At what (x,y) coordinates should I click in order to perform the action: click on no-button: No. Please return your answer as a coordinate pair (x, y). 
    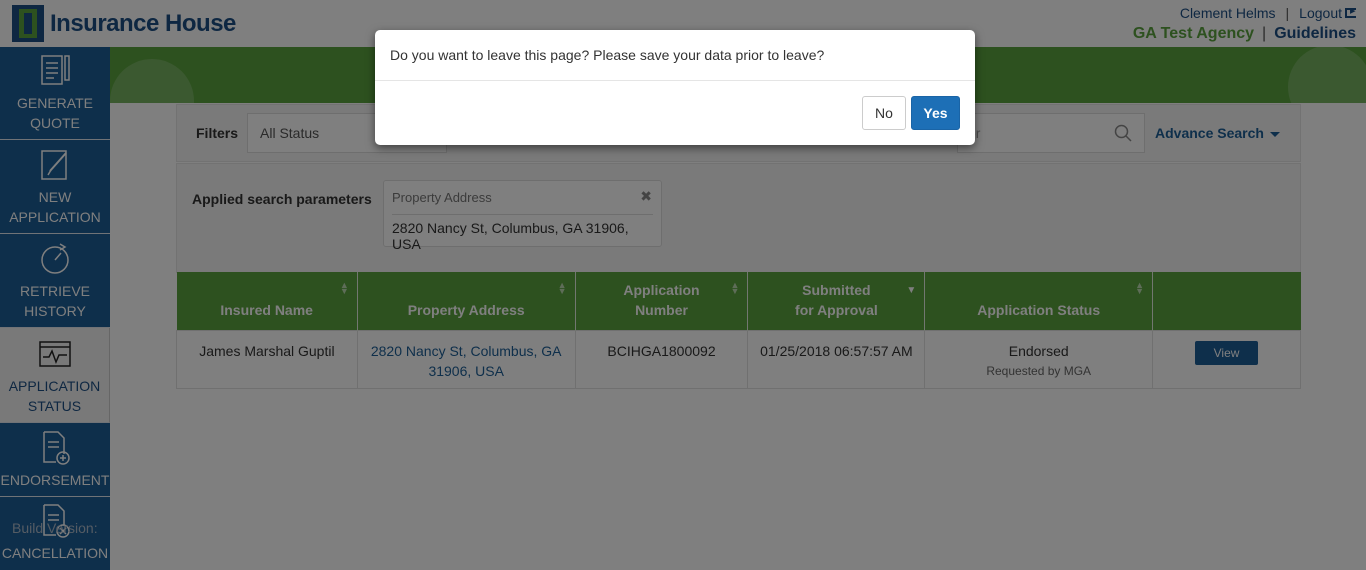
    Looking at the image, I should click on (884, 113).